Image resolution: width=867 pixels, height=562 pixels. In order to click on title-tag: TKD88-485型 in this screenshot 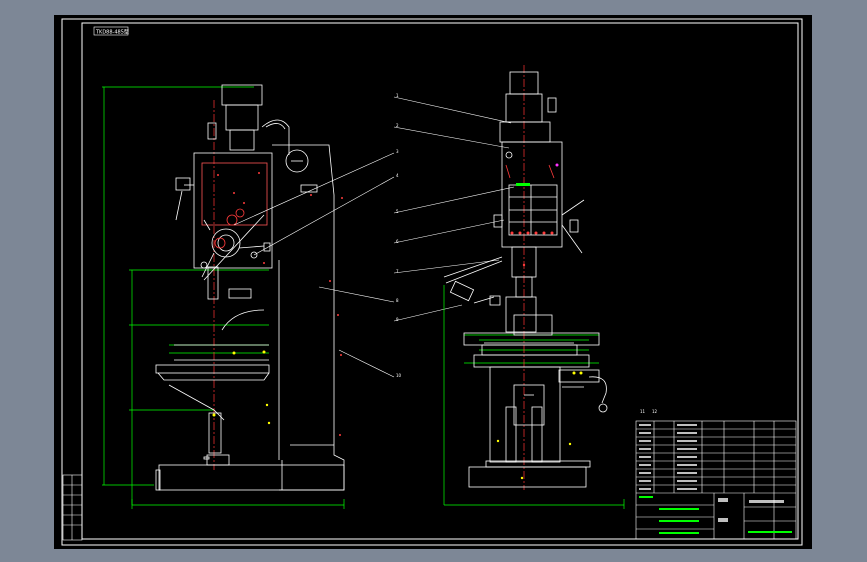, I will do `click(111, 31)`.